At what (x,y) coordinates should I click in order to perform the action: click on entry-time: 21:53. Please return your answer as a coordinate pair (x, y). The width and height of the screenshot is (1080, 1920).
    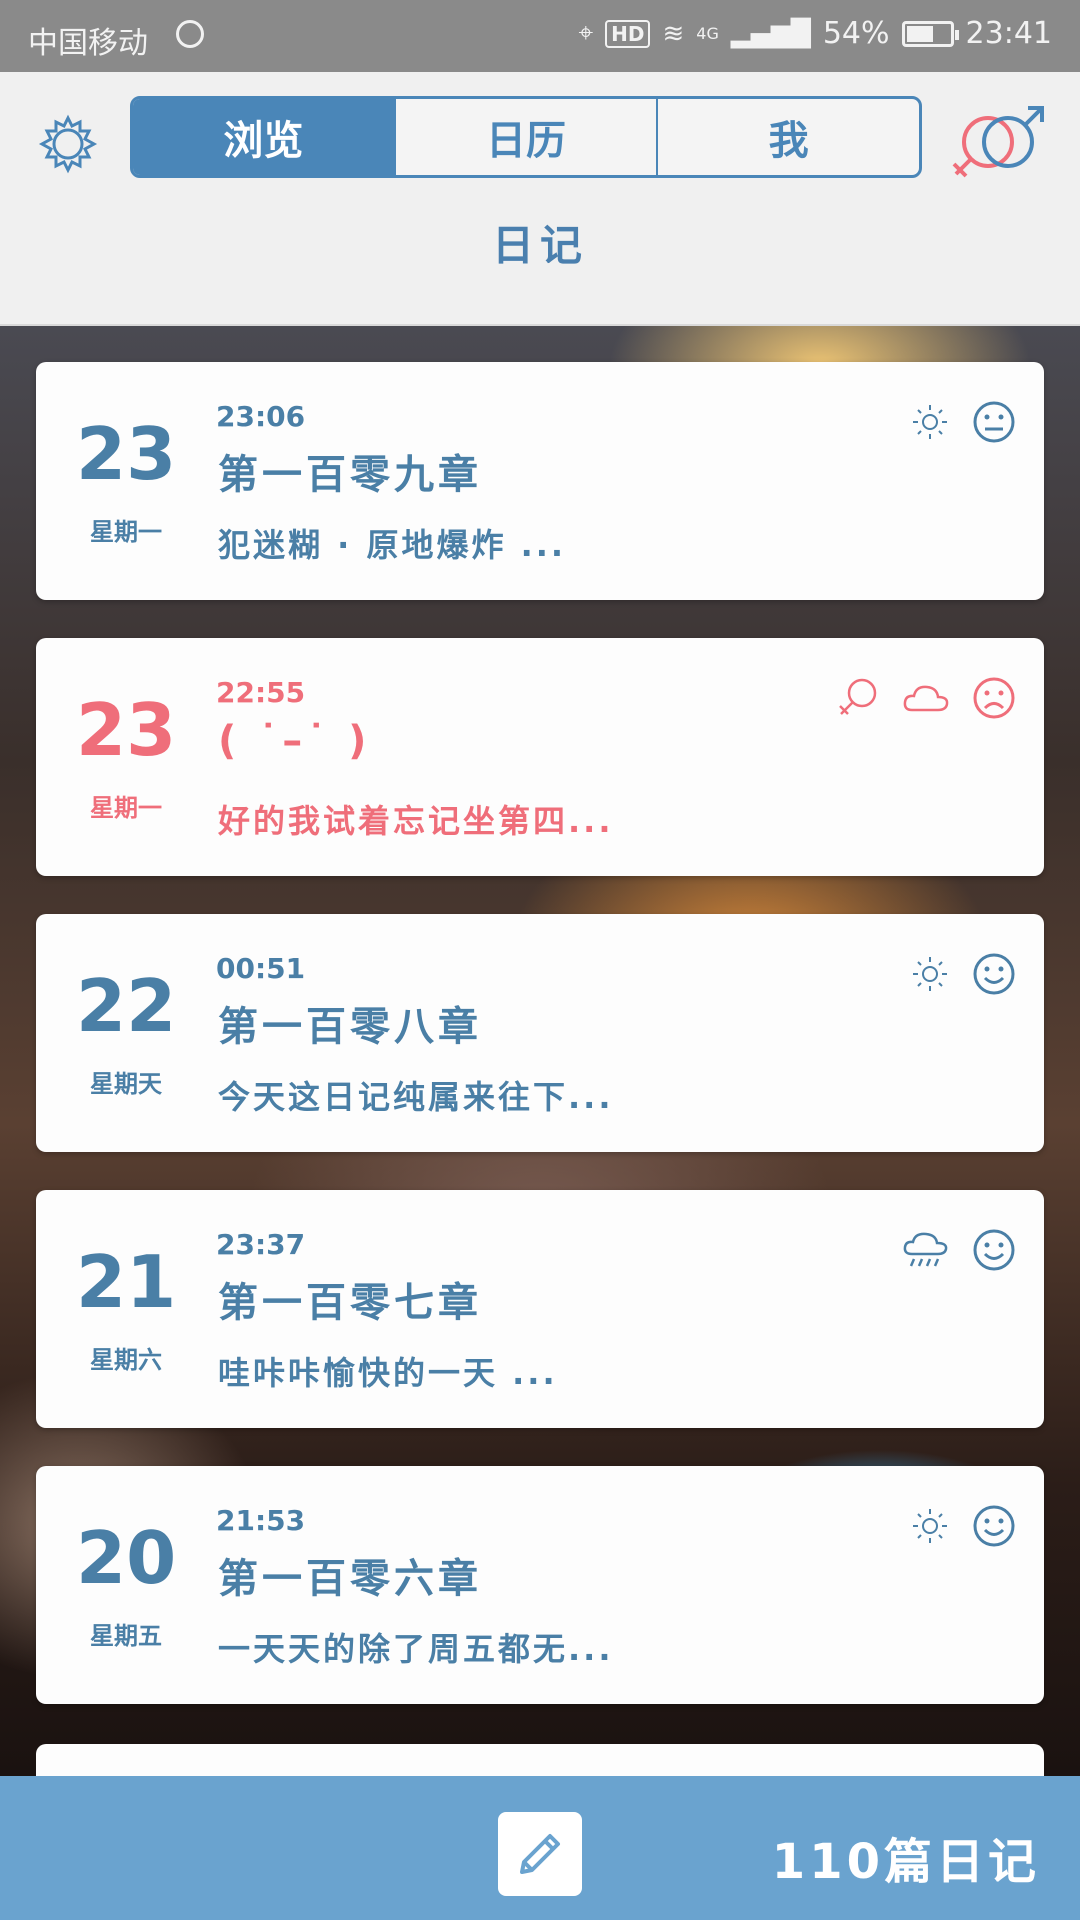
    Looking at the image, I should click on (261, 1520).